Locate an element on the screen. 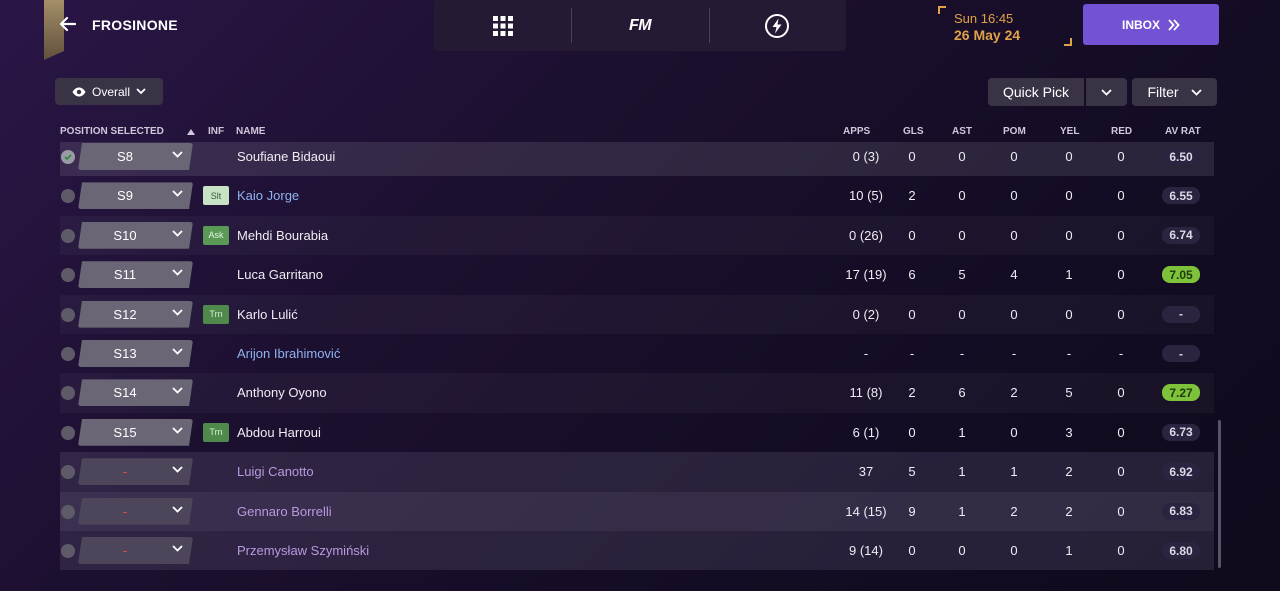 The width and height of the screenshot is (1280, 591). position-dropdown: S11 is located at coordinates (135, 274).